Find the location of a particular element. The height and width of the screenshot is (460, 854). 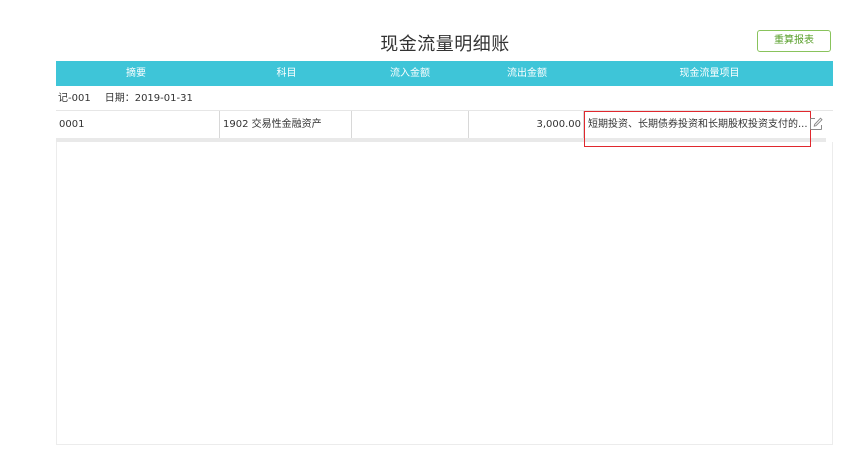

page-title: 现金流量明细账 is located at coordinates (445, 44).